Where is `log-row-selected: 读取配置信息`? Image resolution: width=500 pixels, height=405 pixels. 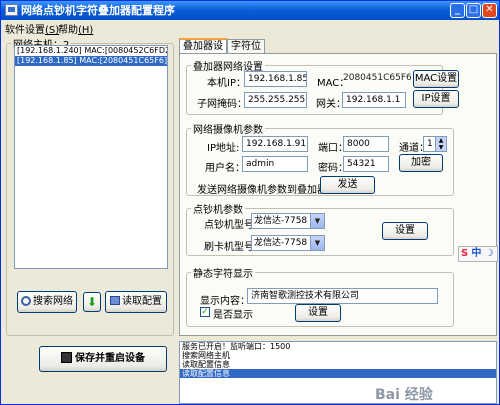 log-row-selected: 读取配置信息 is located at coordinates (338, 373).